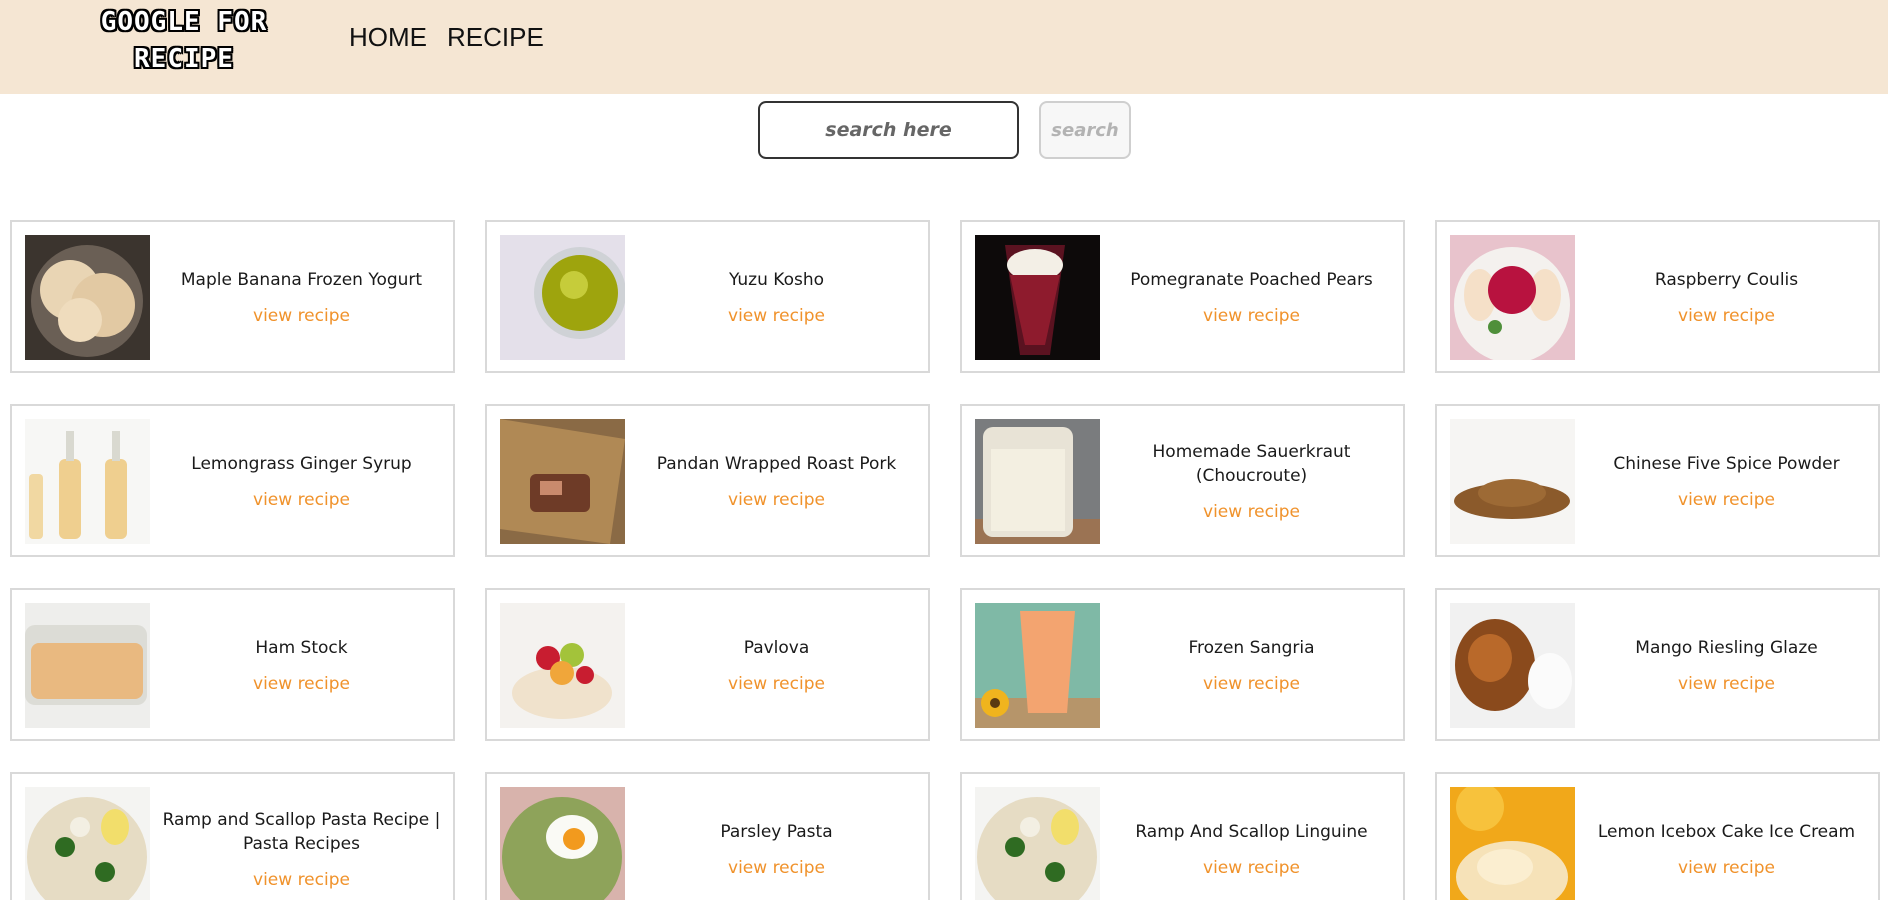 The image size is (1888, 900). What do you see at coordinates (562, 665) in the screenshot?
I see `pavlova-image` at bounding box center [562, 665].